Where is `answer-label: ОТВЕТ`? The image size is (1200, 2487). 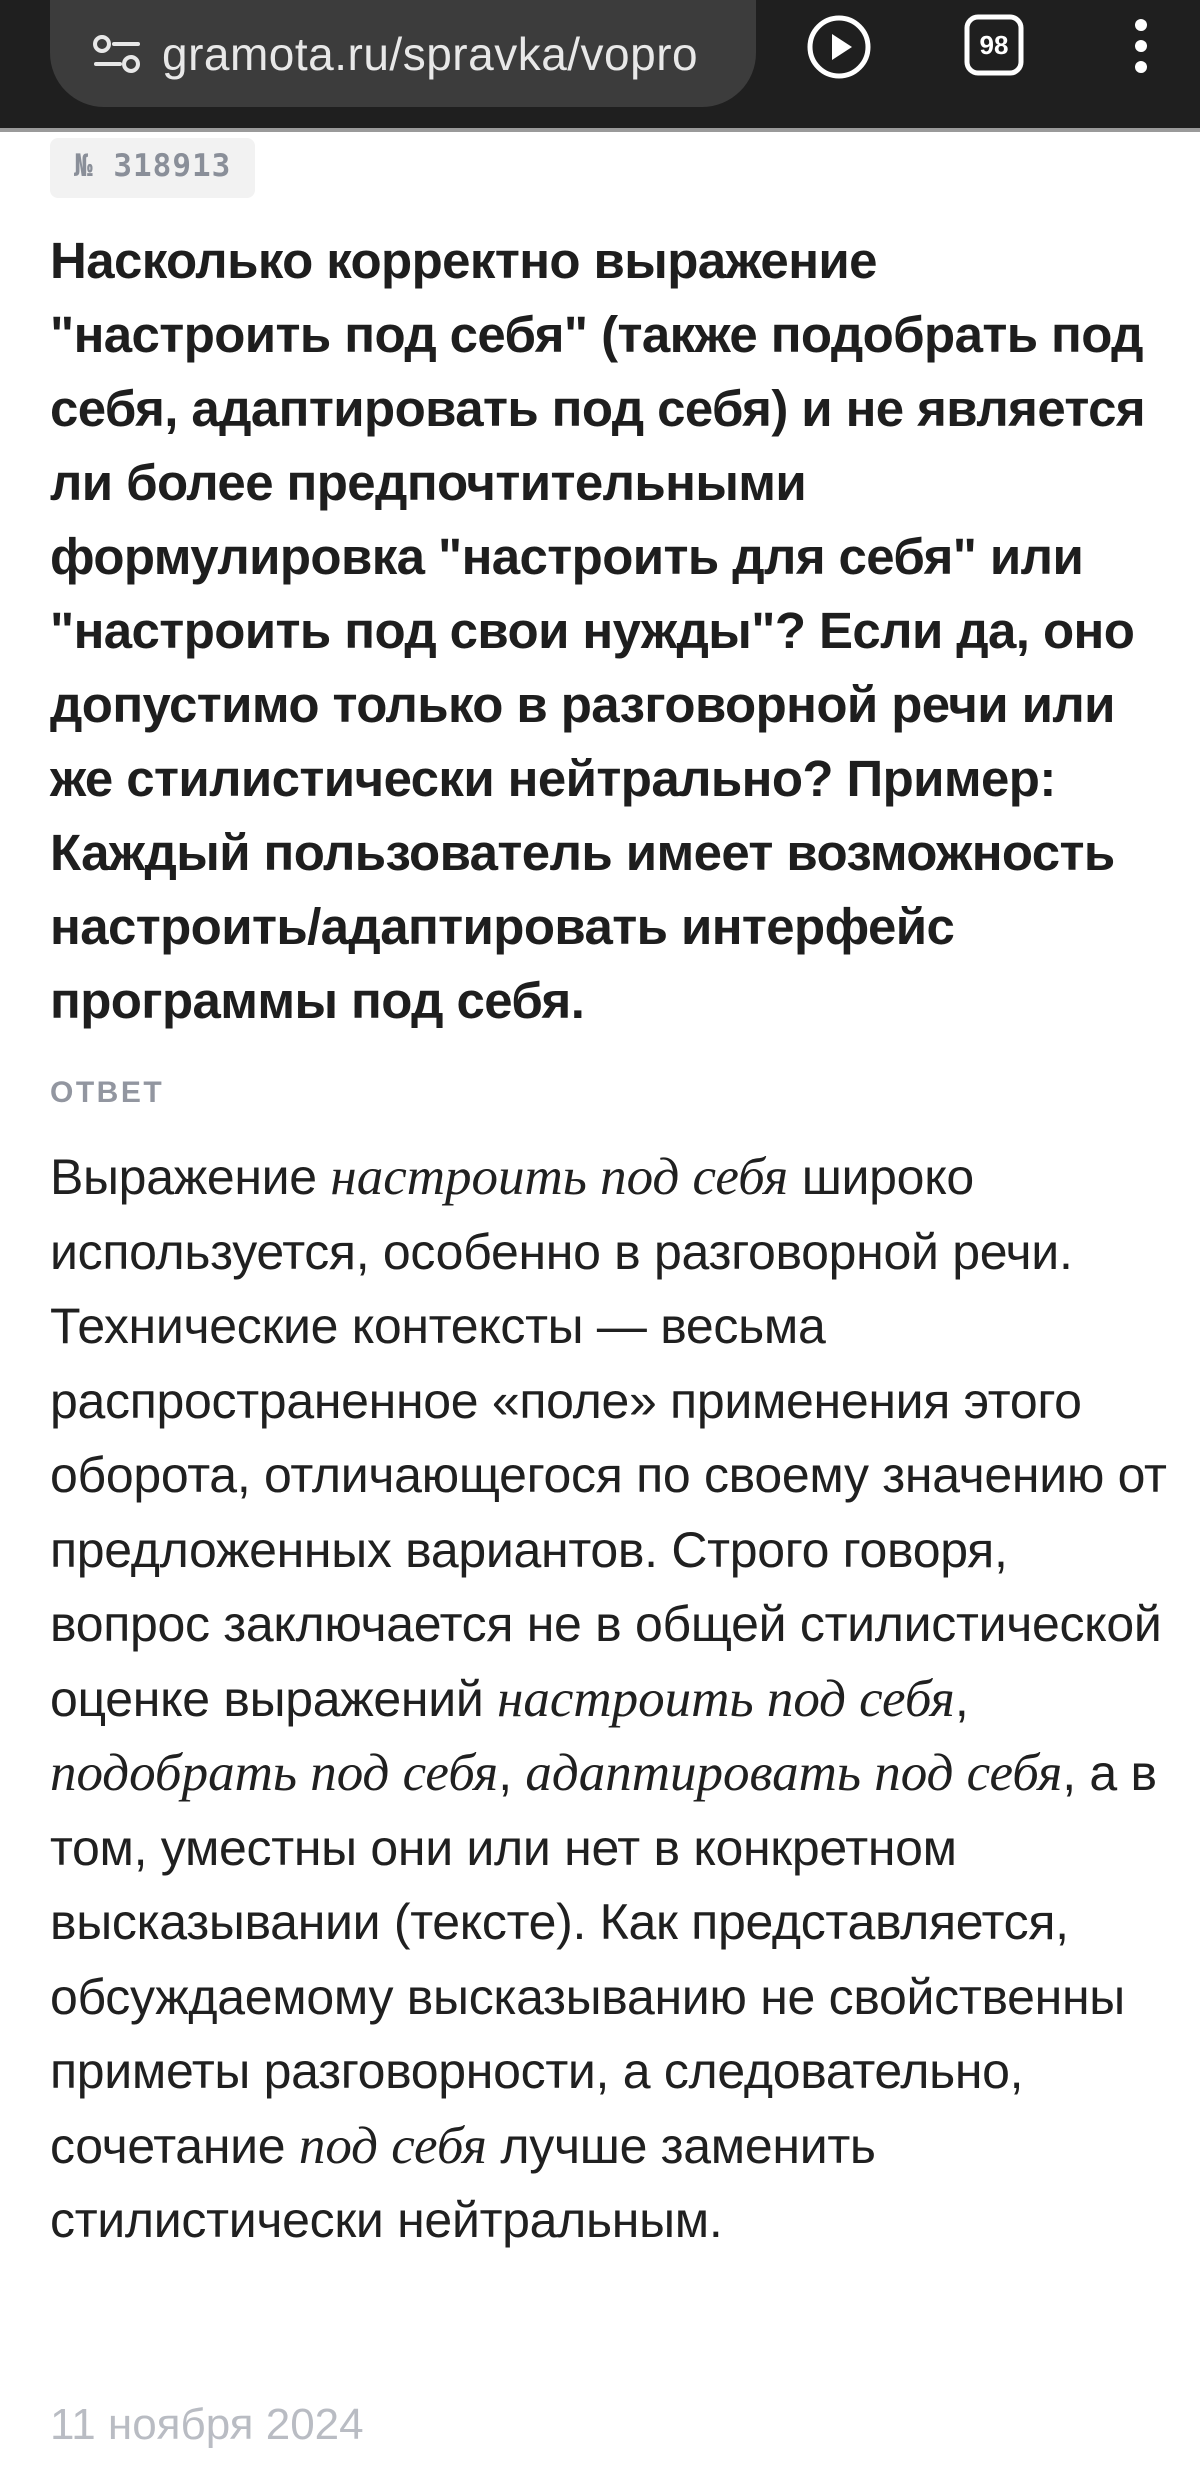
answer-label: ОТВЕТ is located at coordinates (107, 1092).